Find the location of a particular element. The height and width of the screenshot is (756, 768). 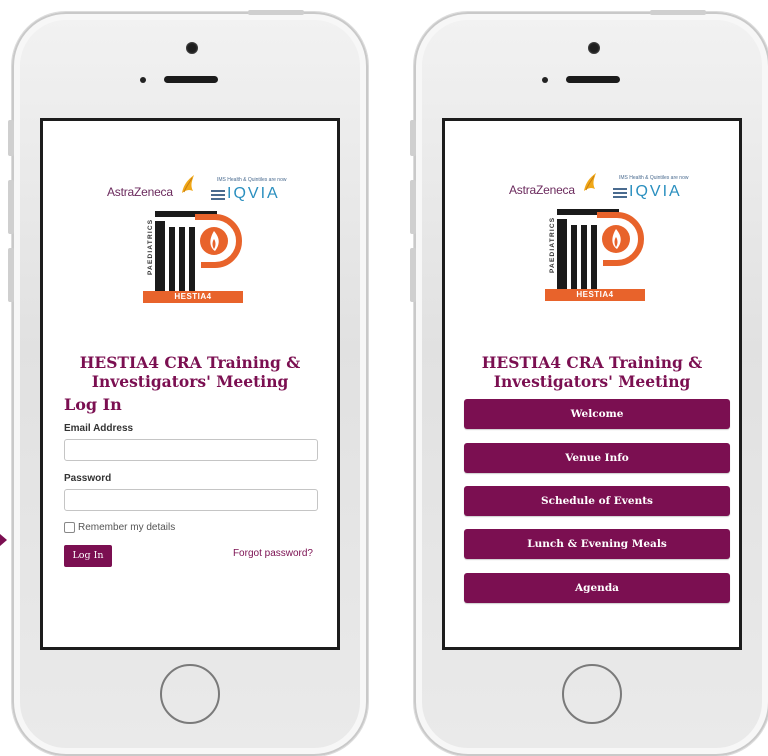

password-label: Password is located at coordinates (88, 478).